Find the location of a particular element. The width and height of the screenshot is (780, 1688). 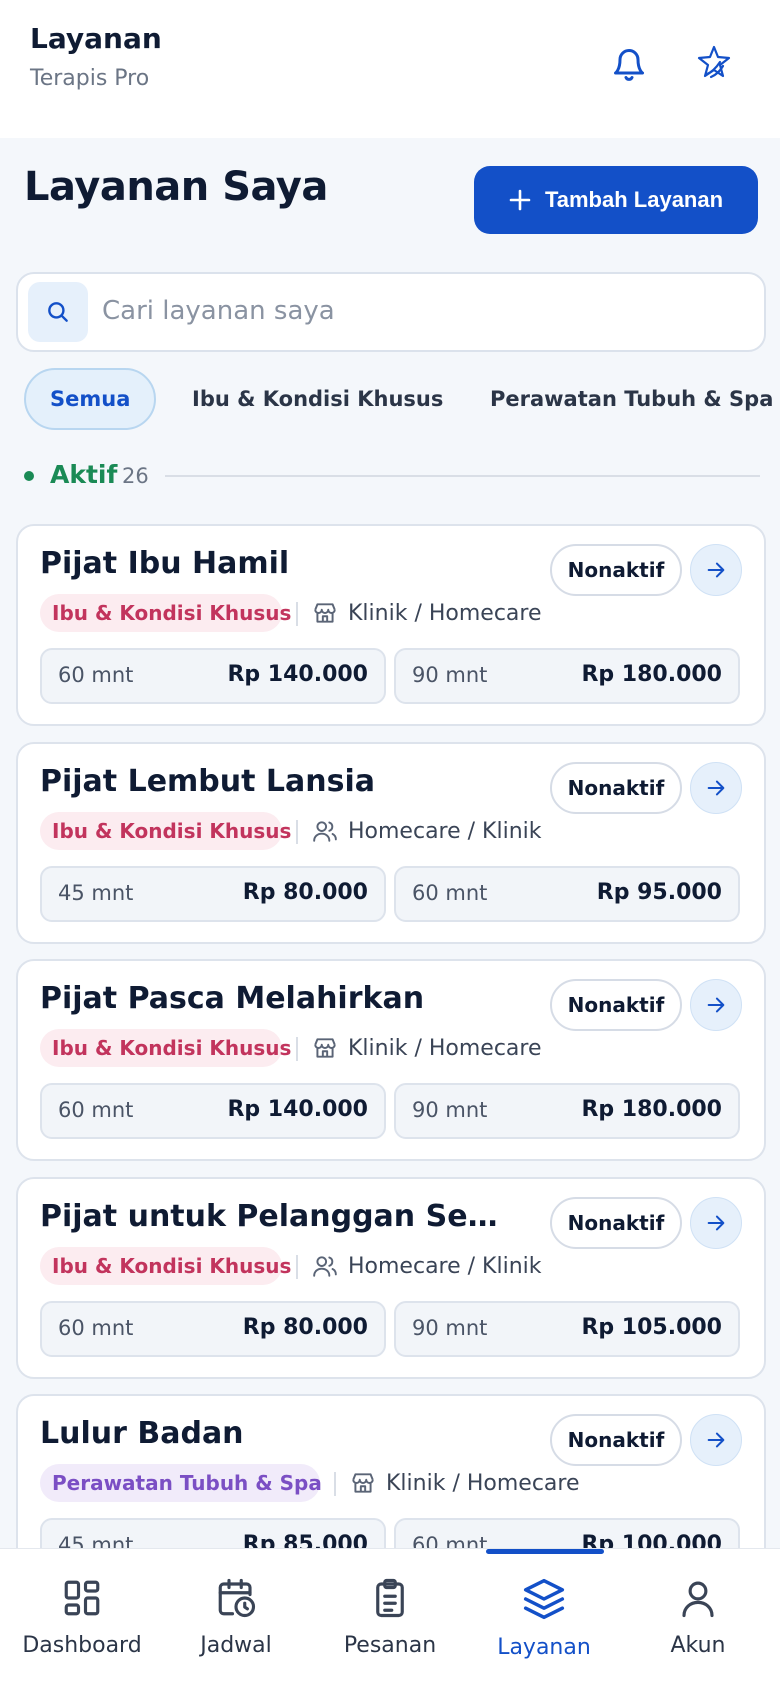

nav-akun: Akun is located at coordinates (698, 1617).